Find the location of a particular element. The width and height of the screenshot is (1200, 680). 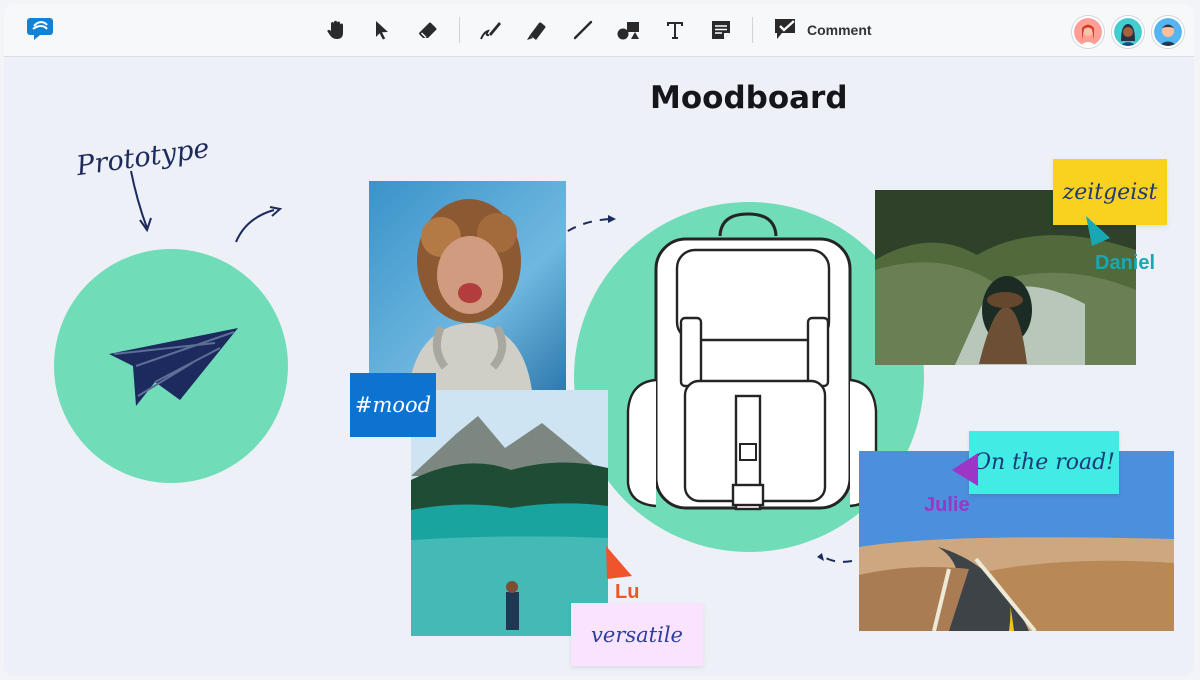

line-icon is located at coordinates (583, 30).